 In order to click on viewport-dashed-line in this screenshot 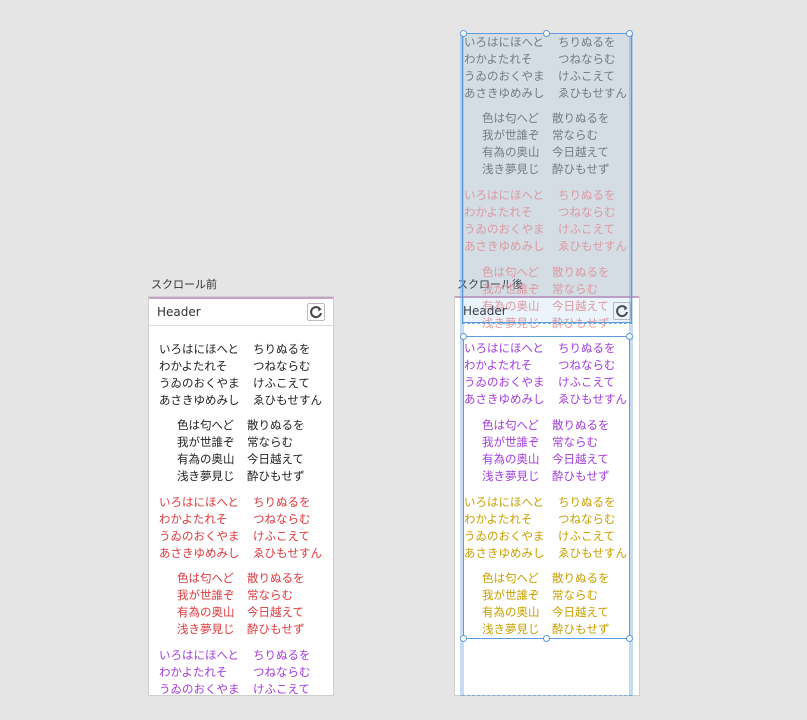, I will do `click(547, 323)`.